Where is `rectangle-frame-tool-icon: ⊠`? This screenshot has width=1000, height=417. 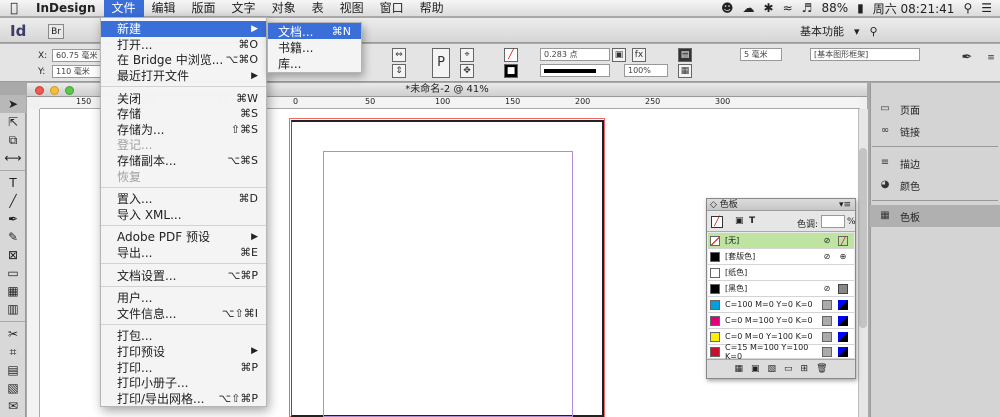 rectangle-frame-tool-icon: ⊠ is located at coordinates (13, 255).